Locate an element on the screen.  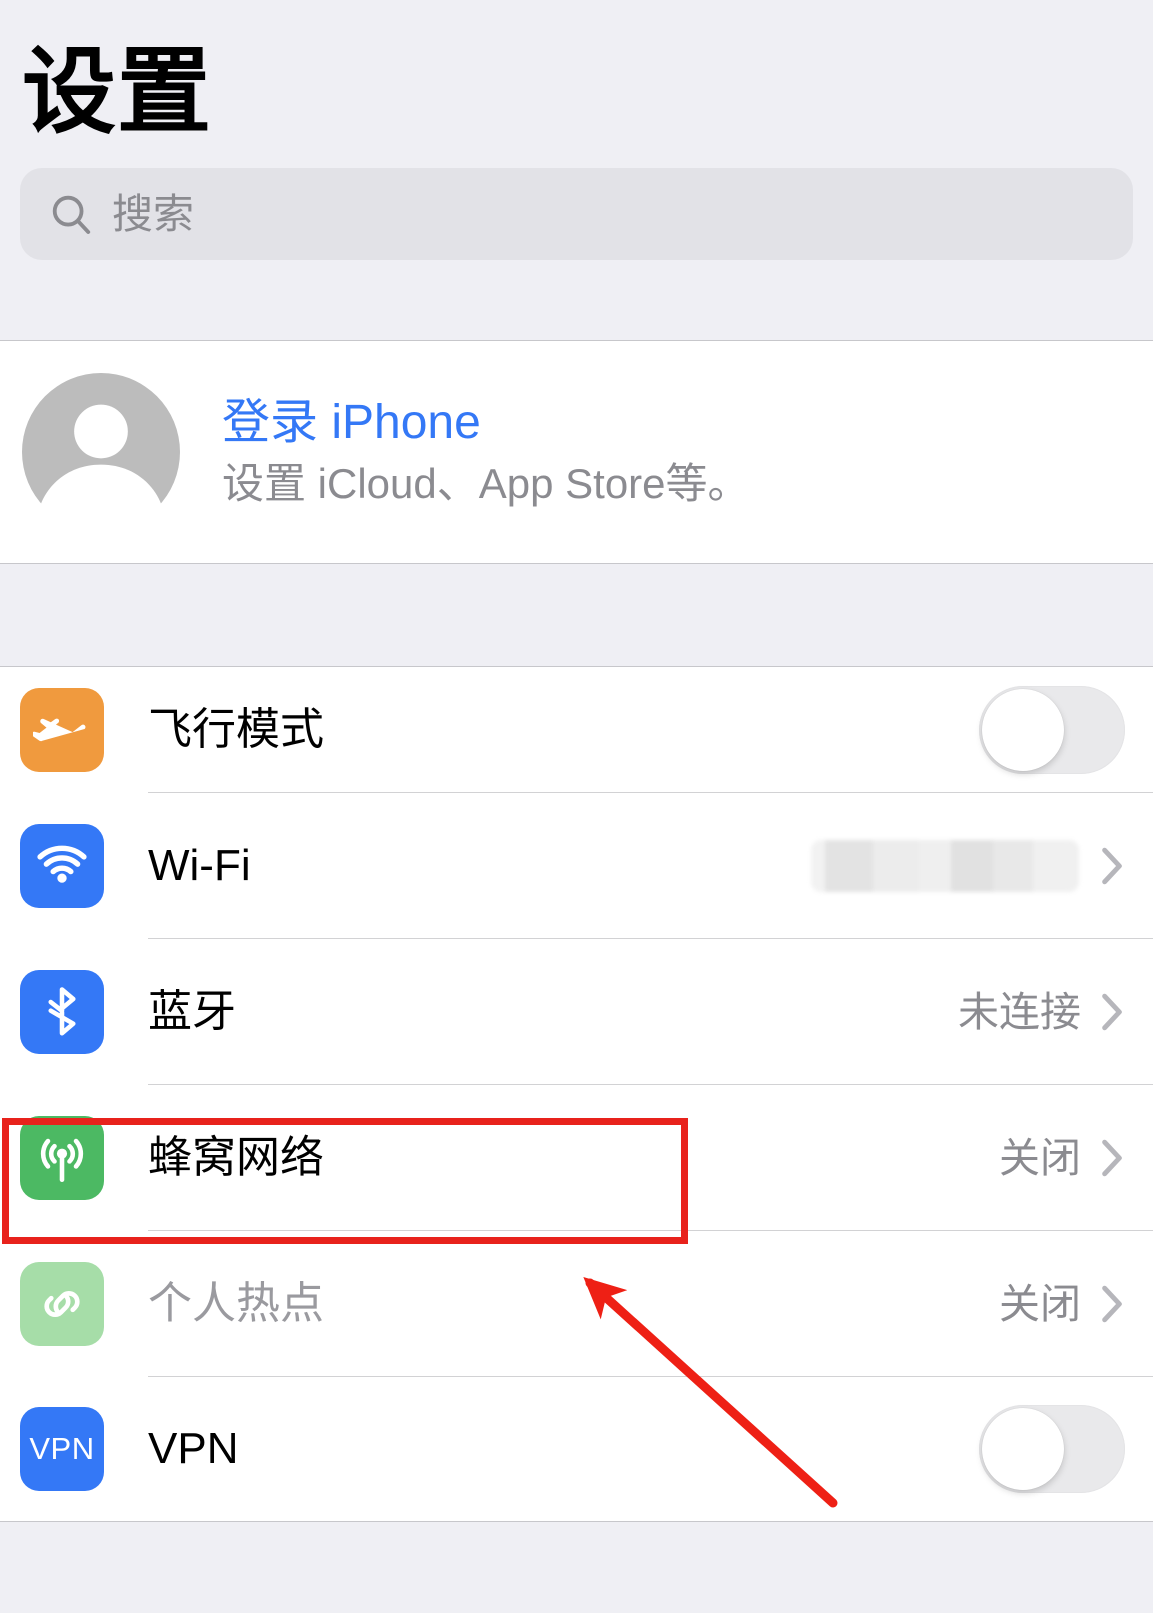
settings-row-label: 个人热点 is located at coordinates (236, 1303).